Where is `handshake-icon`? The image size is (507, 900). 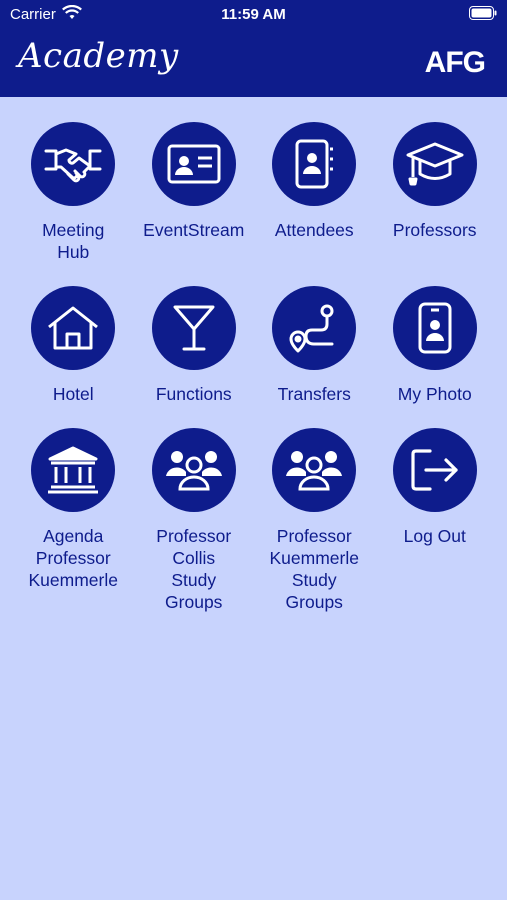 handshake-icon is located at coordinates (73, 164).